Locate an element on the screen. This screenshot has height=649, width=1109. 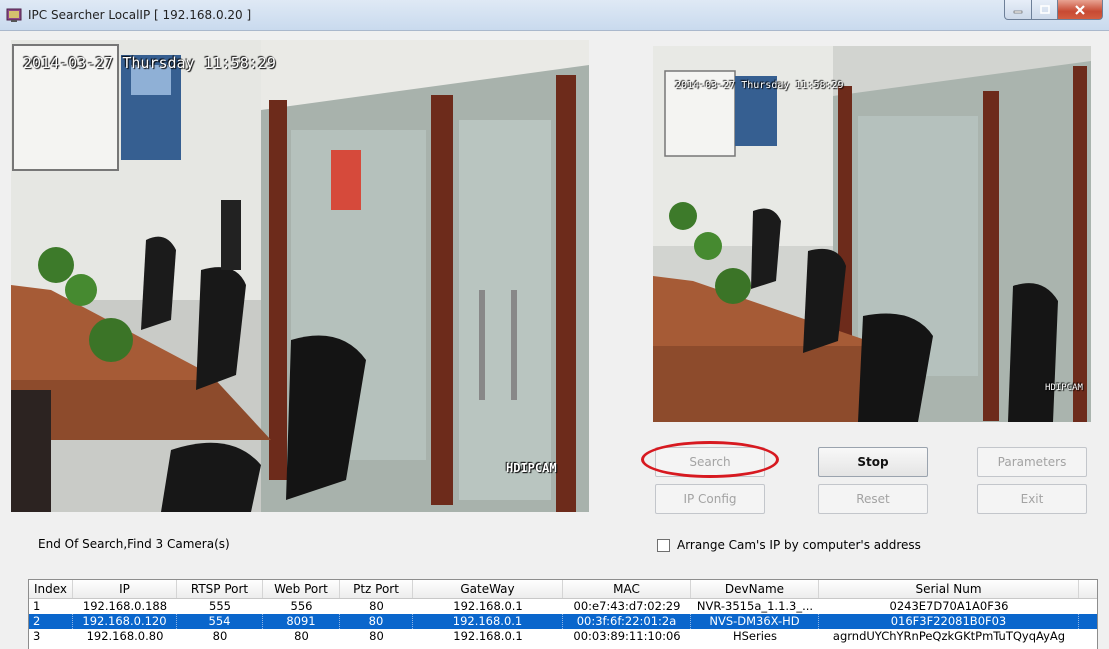
cell-web-port: 556 is located at coordinates (301, 606).